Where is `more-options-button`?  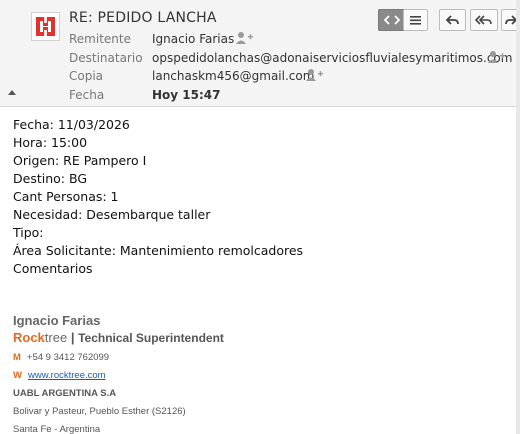
more-options-button is located at coordinates (415, 20).